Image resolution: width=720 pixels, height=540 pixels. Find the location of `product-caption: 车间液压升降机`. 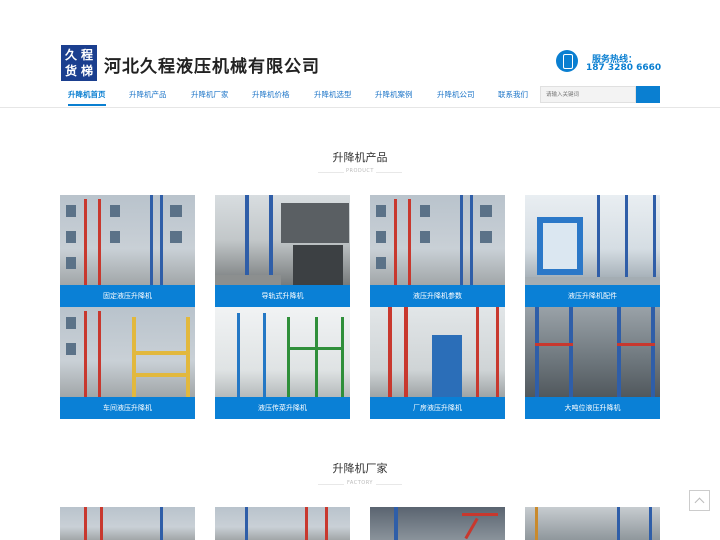

product-caption: 车间液压升降机 is located at coordinates (127, 408).